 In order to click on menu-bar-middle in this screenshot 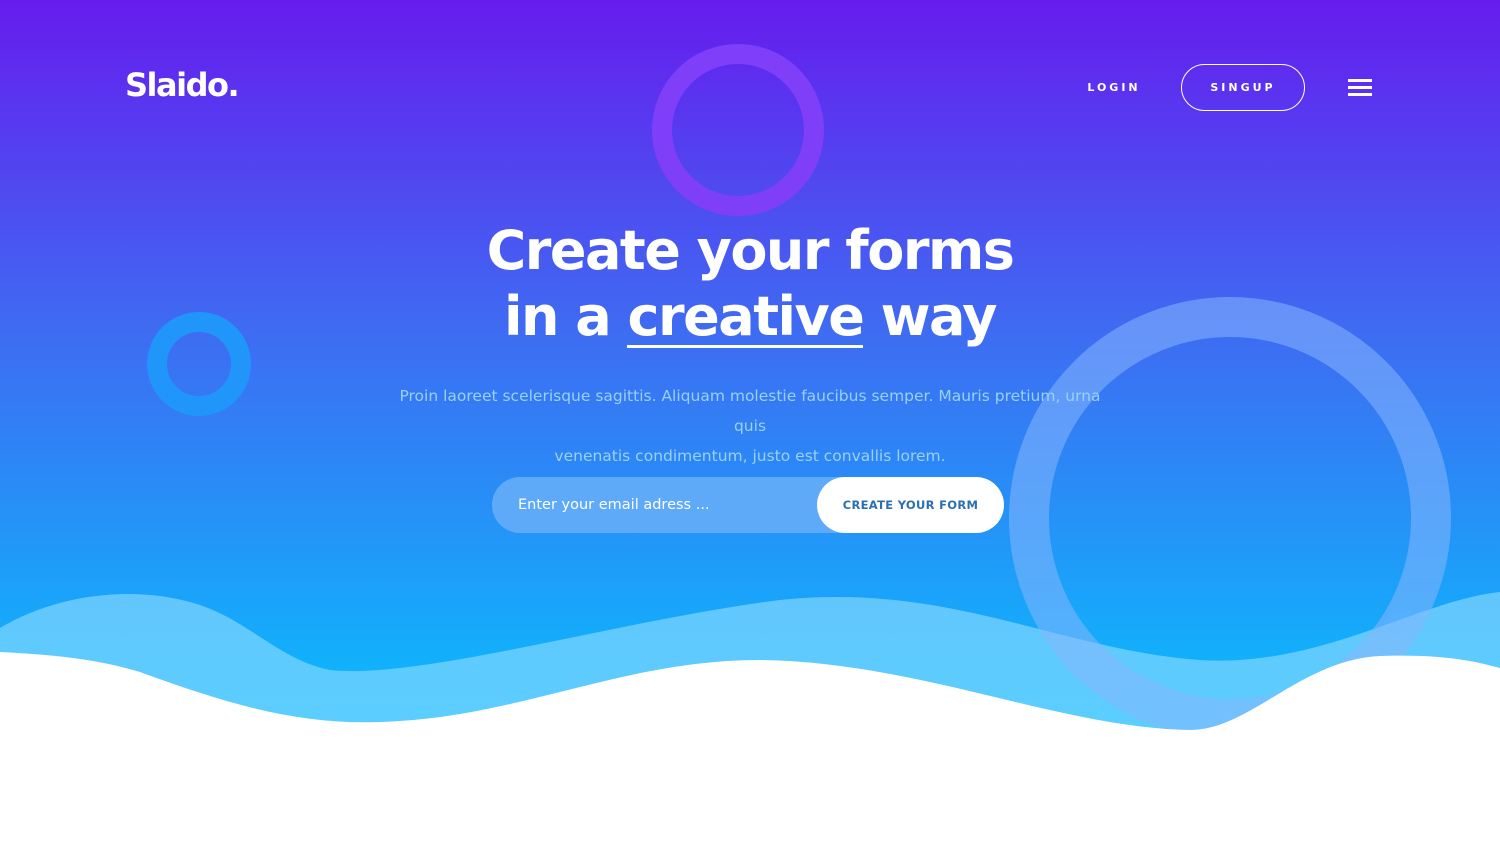, I will do `click(1360, 87)`.